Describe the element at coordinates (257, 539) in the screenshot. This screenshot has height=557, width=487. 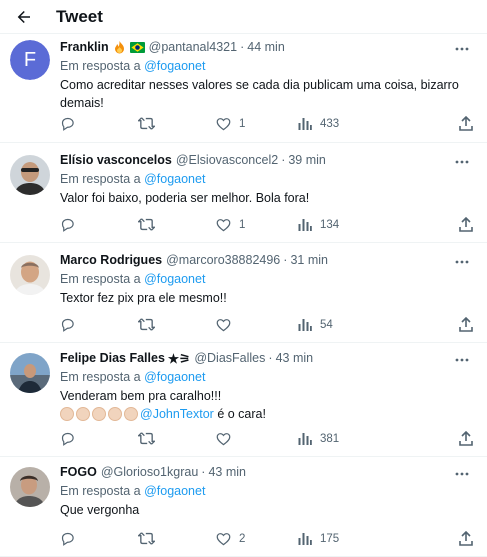
I see `like-button: 2` at that location.